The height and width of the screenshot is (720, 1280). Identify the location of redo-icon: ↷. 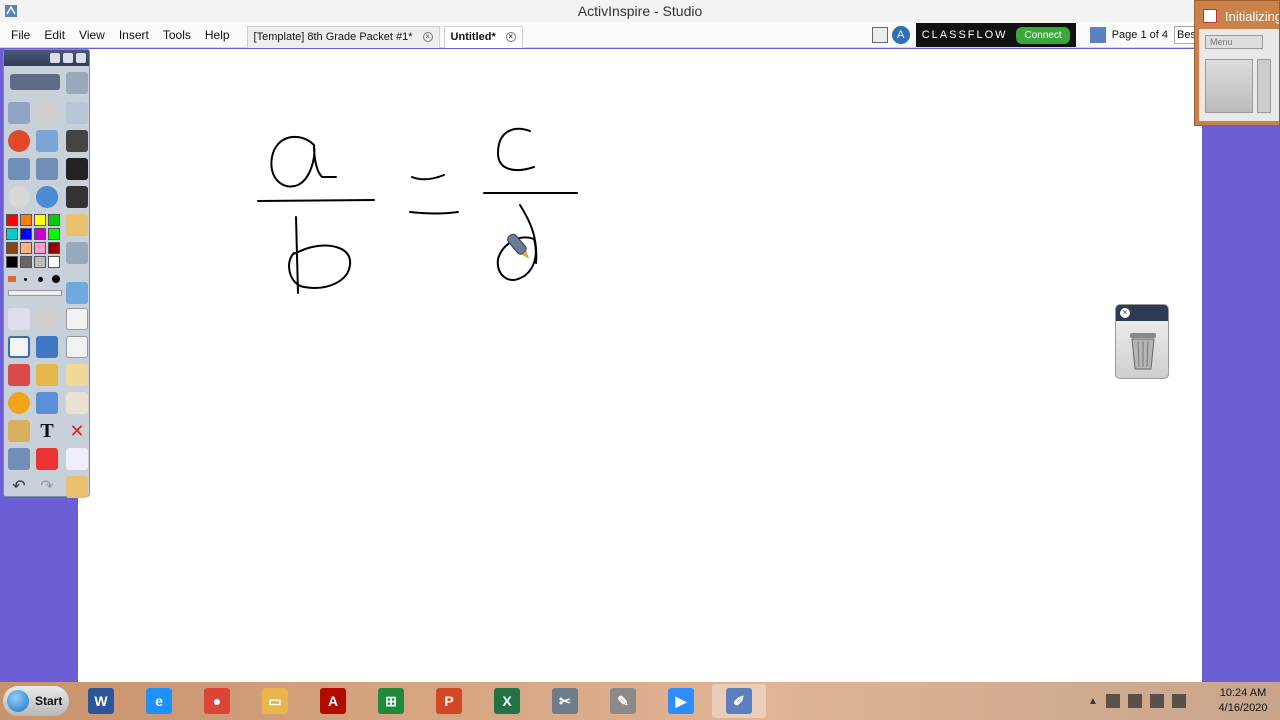
(47, 487).